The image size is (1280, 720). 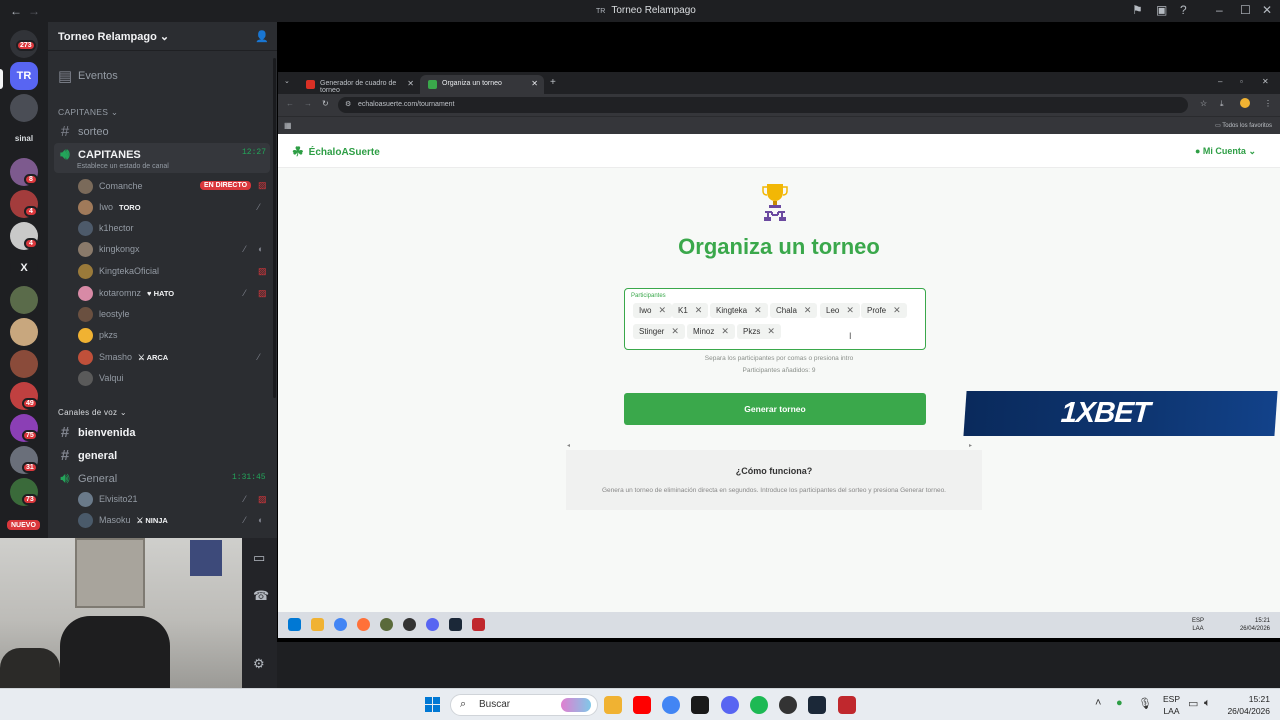 What do you see at coordinates (1207, 703) in the screenshot?
I see `volume-icon: 🔈︎` at bounding box center [1207, 703].